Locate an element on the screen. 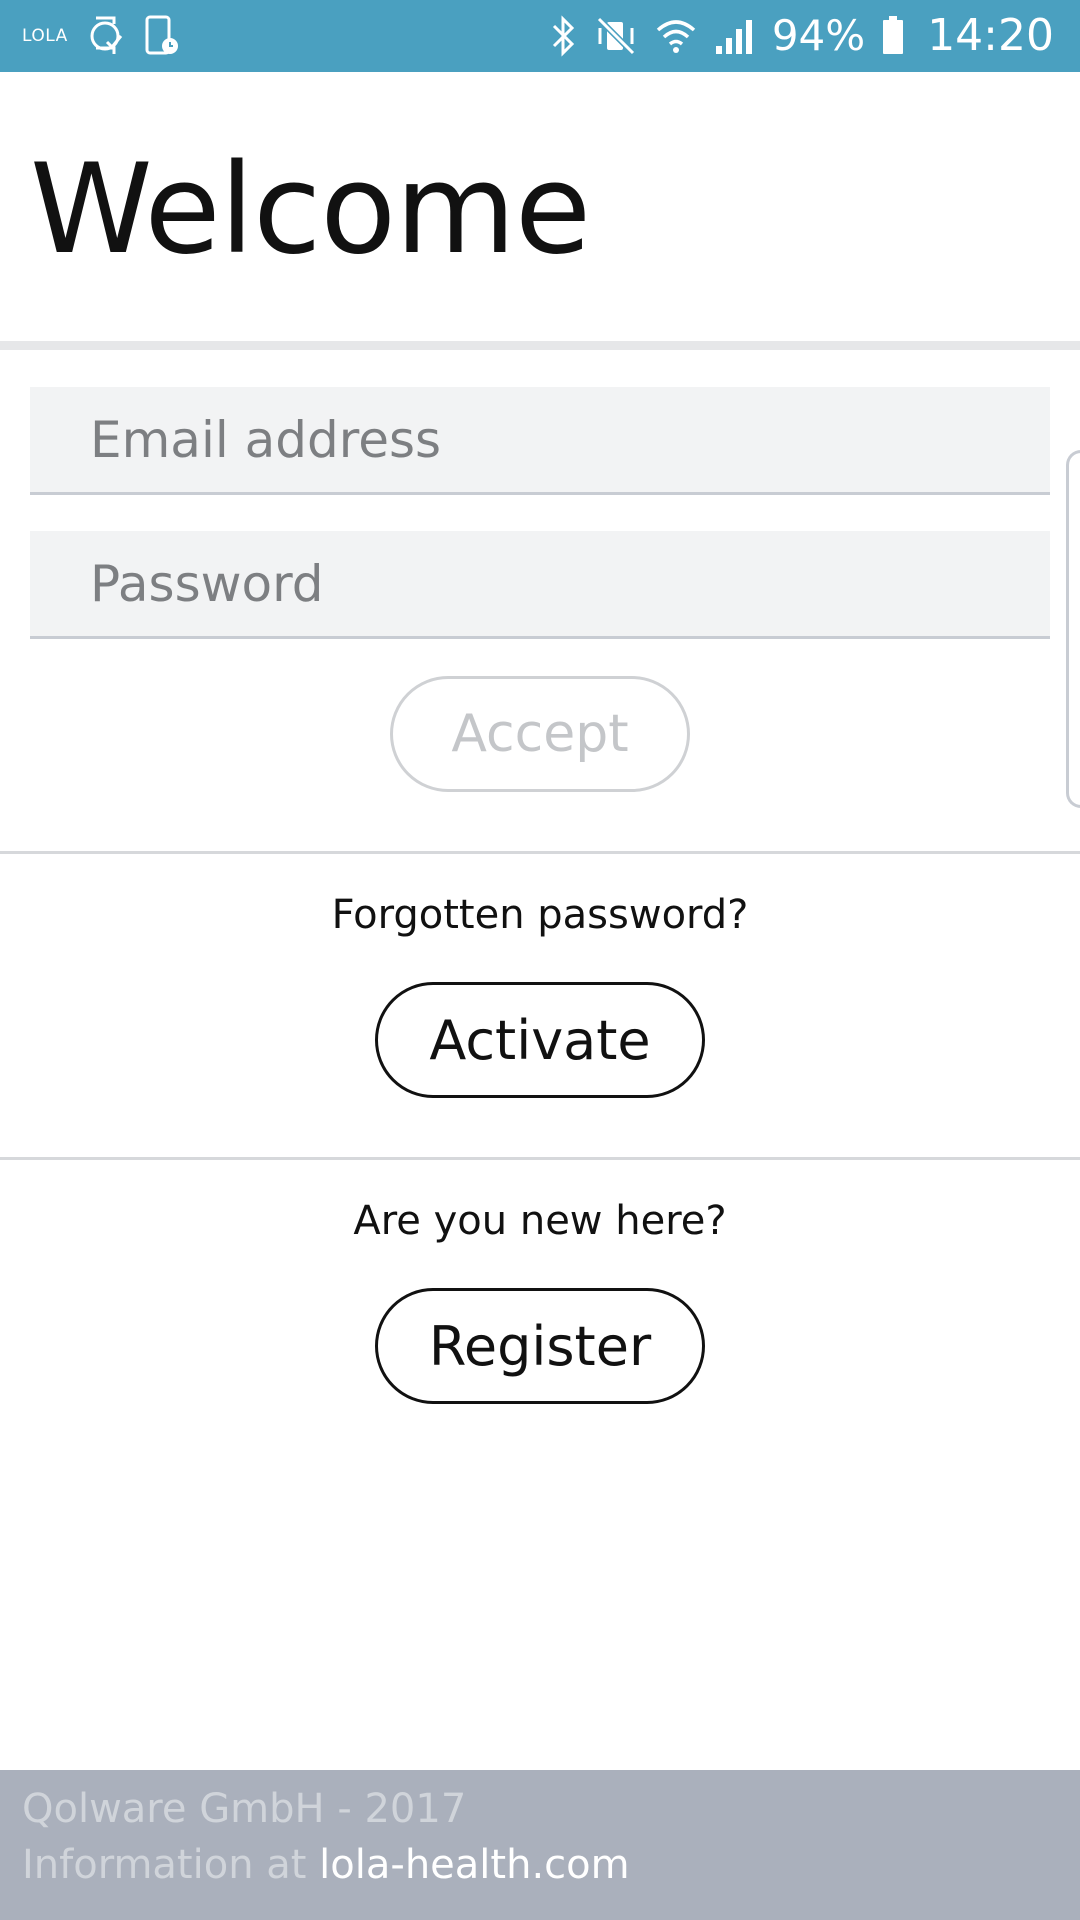 Image resolution: width=1080 pixels, height=1920 pixels. accept-button: Accept is located at coordinates (540, 734).